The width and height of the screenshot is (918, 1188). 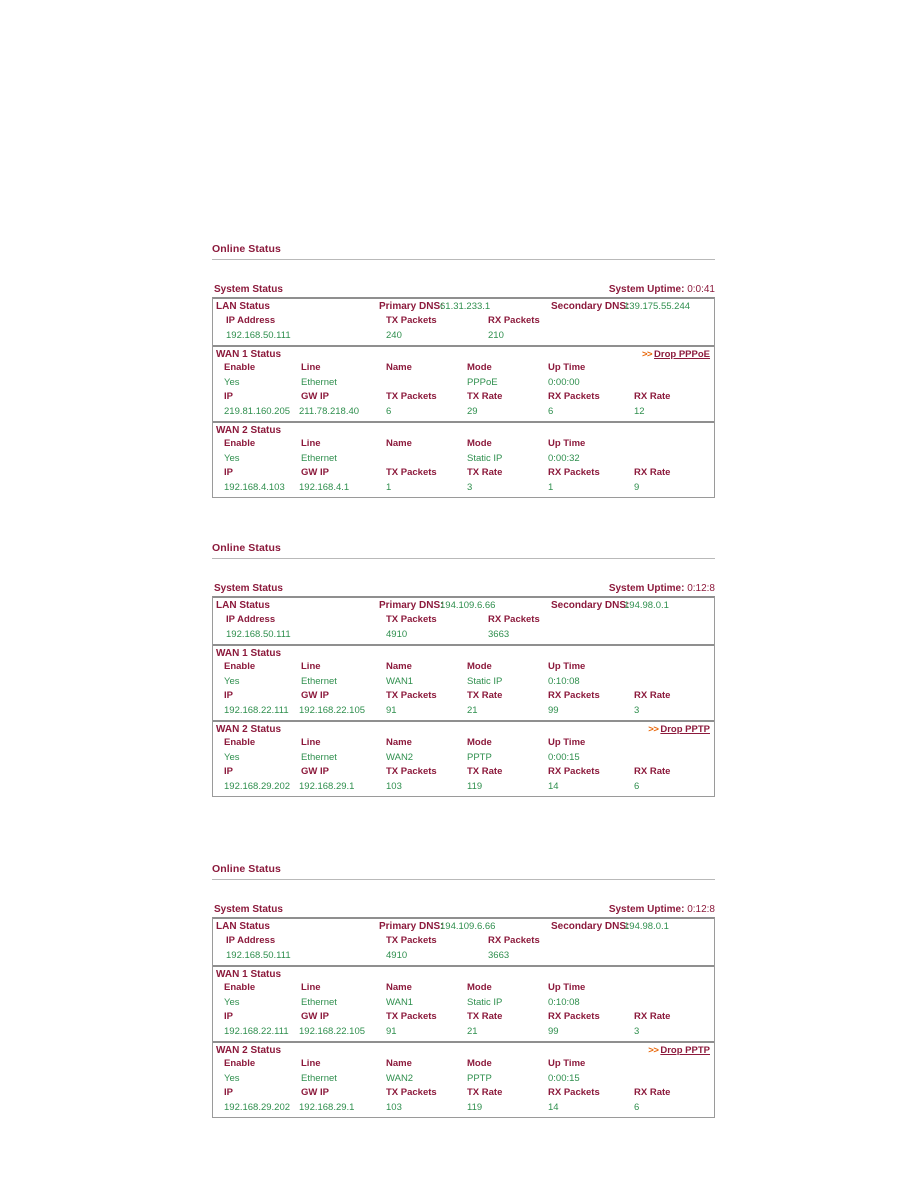 I want to click on wan2-status-section-gw-ip-value: 192.168.4.1, so click(x=324, y=487).